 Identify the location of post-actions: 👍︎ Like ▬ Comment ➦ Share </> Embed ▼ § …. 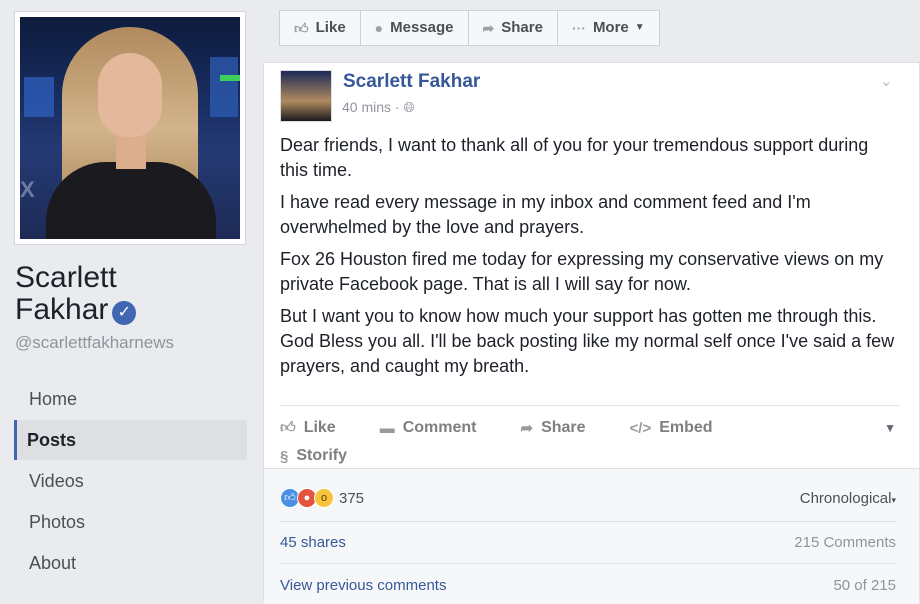
(590, 437).